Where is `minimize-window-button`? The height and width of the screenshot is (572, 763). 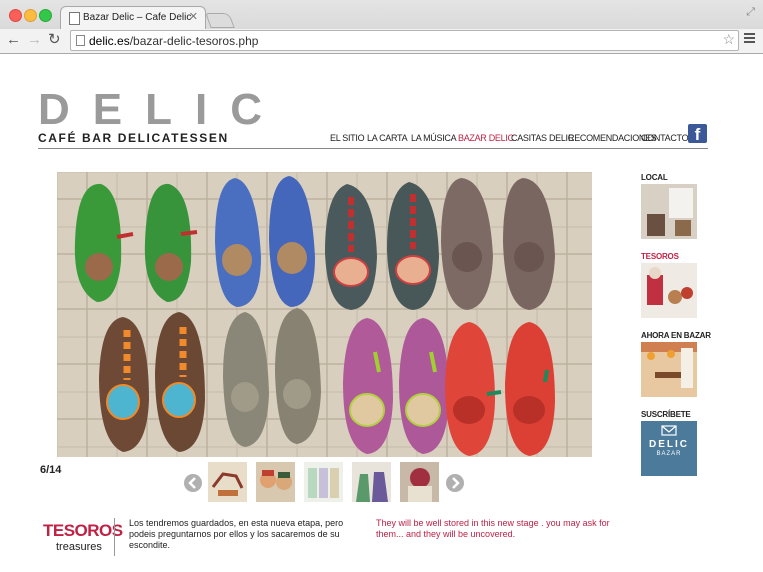 minimize-window-button is located at coordinates (30, 15).